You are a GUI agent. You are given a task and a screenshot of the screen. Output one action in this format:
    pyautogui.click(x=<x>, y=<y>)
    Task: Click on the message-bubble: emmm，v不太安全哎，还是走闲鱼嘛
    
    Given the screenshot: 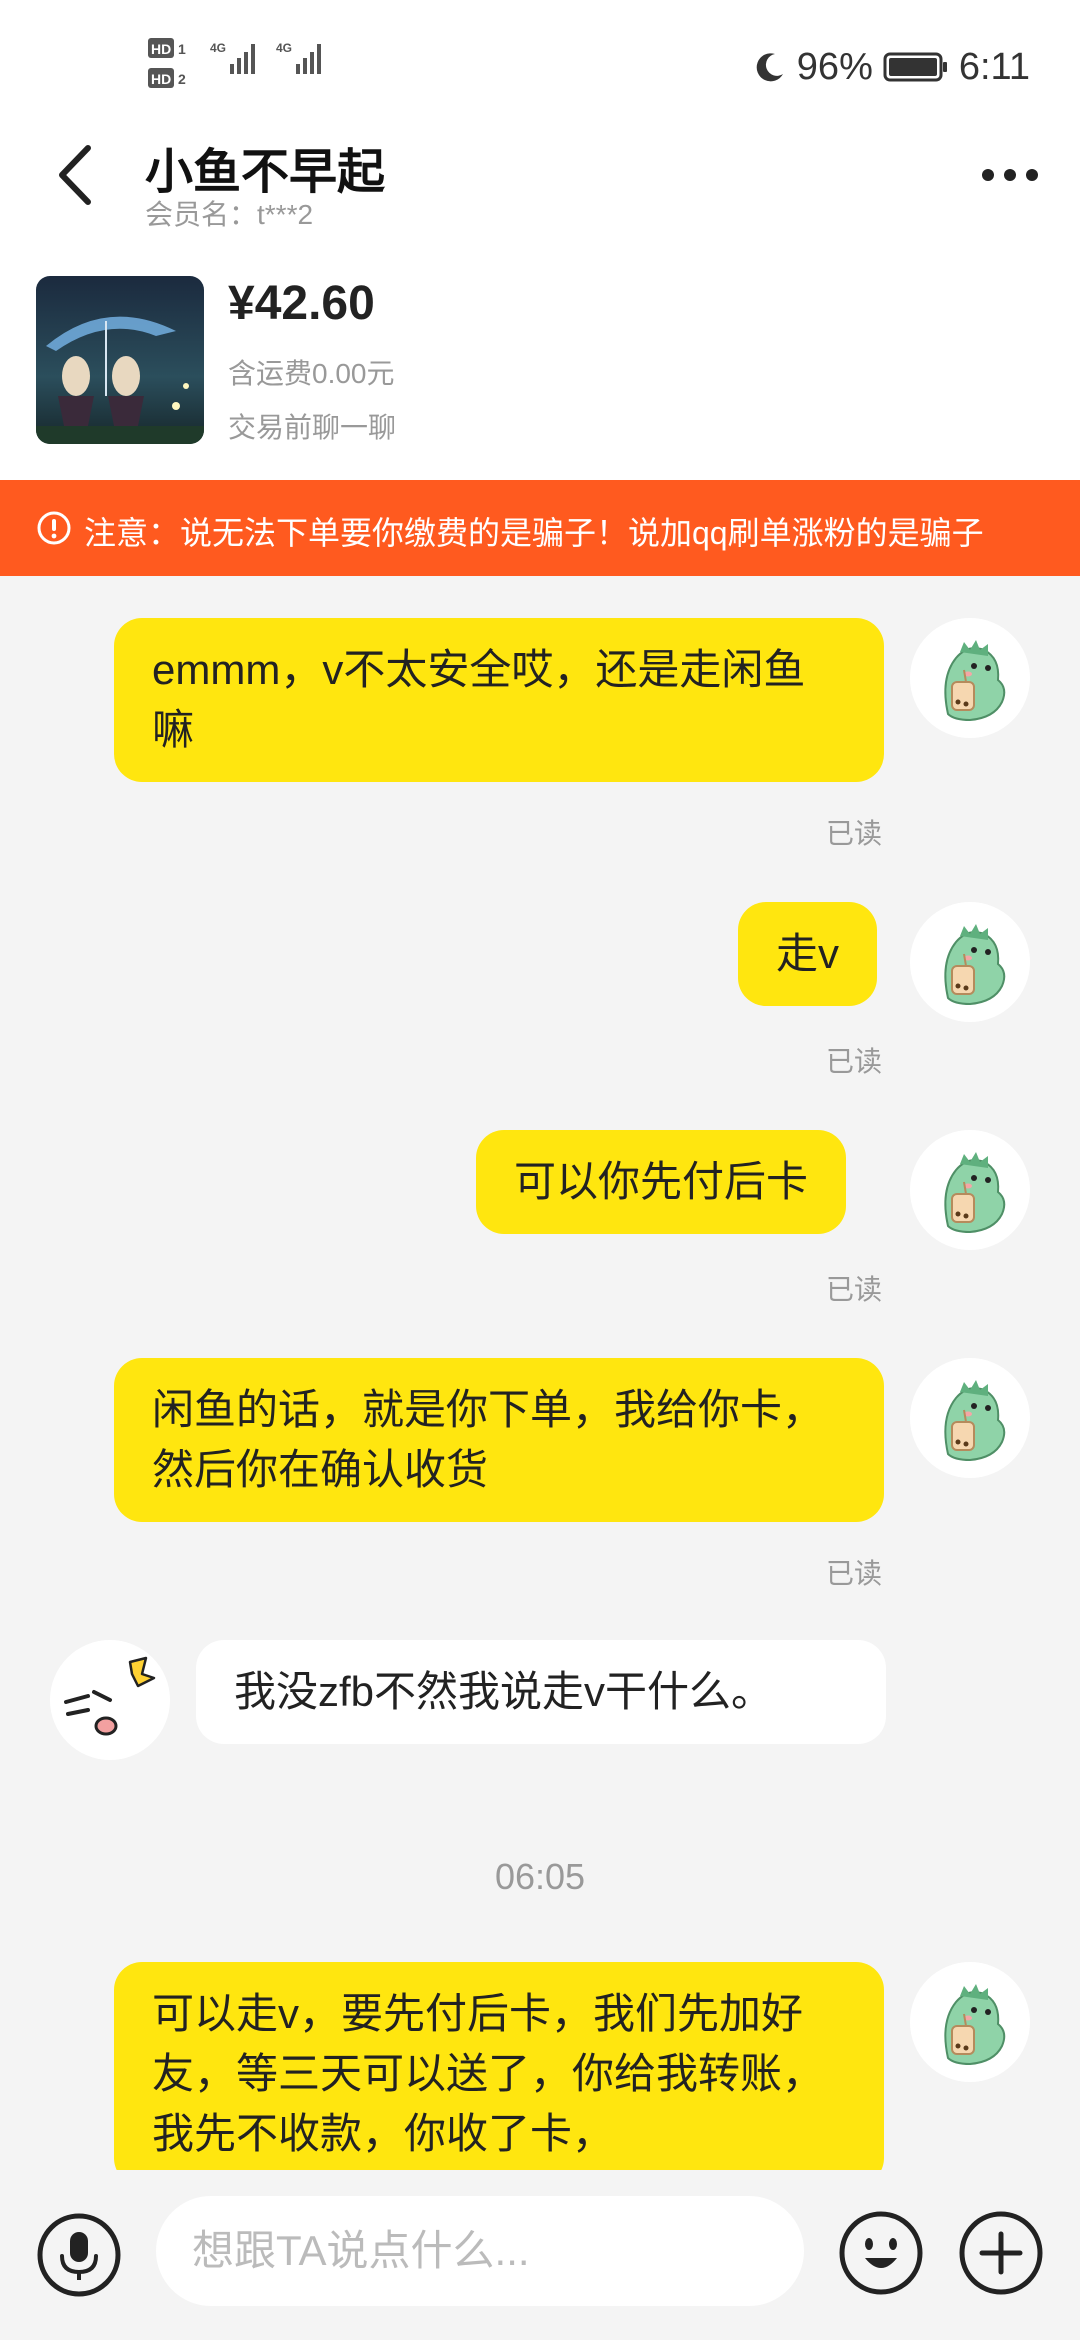 What is the action you would take?
    pyautogui.click(x=499, y=700)
    